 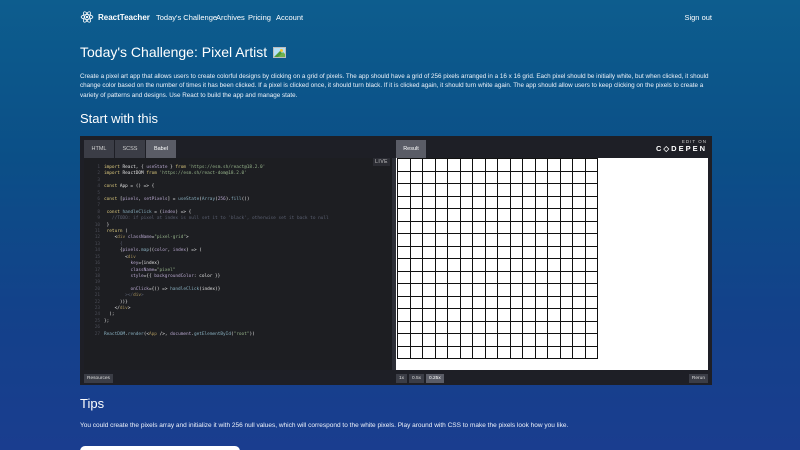 I want to click on tab-babel: Babel, so click(x=161, y=149).